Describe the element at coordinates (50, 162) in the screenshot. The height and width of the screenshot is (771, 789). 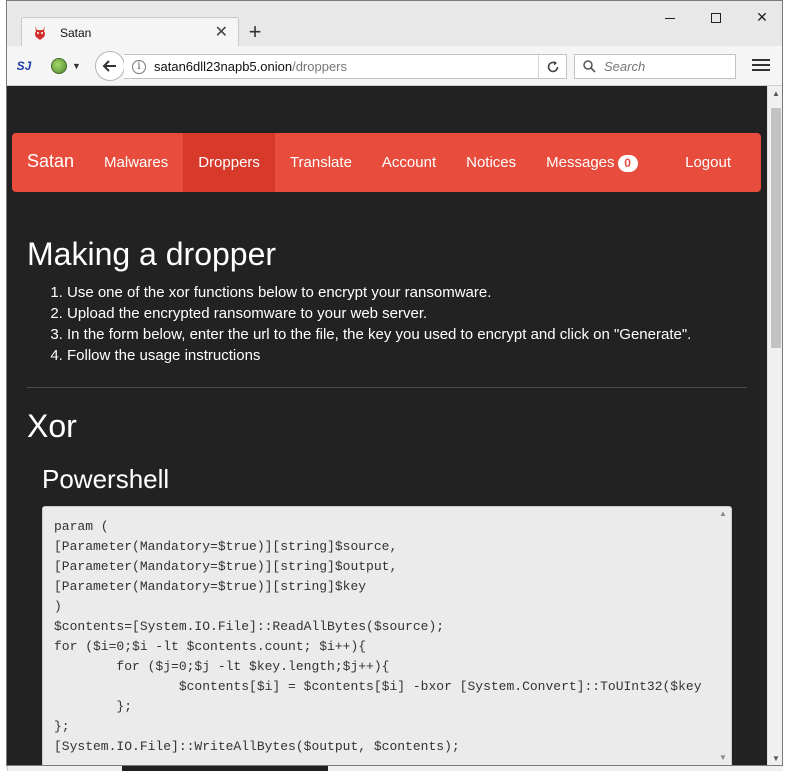
I see `brand-link: Satan` at that location.